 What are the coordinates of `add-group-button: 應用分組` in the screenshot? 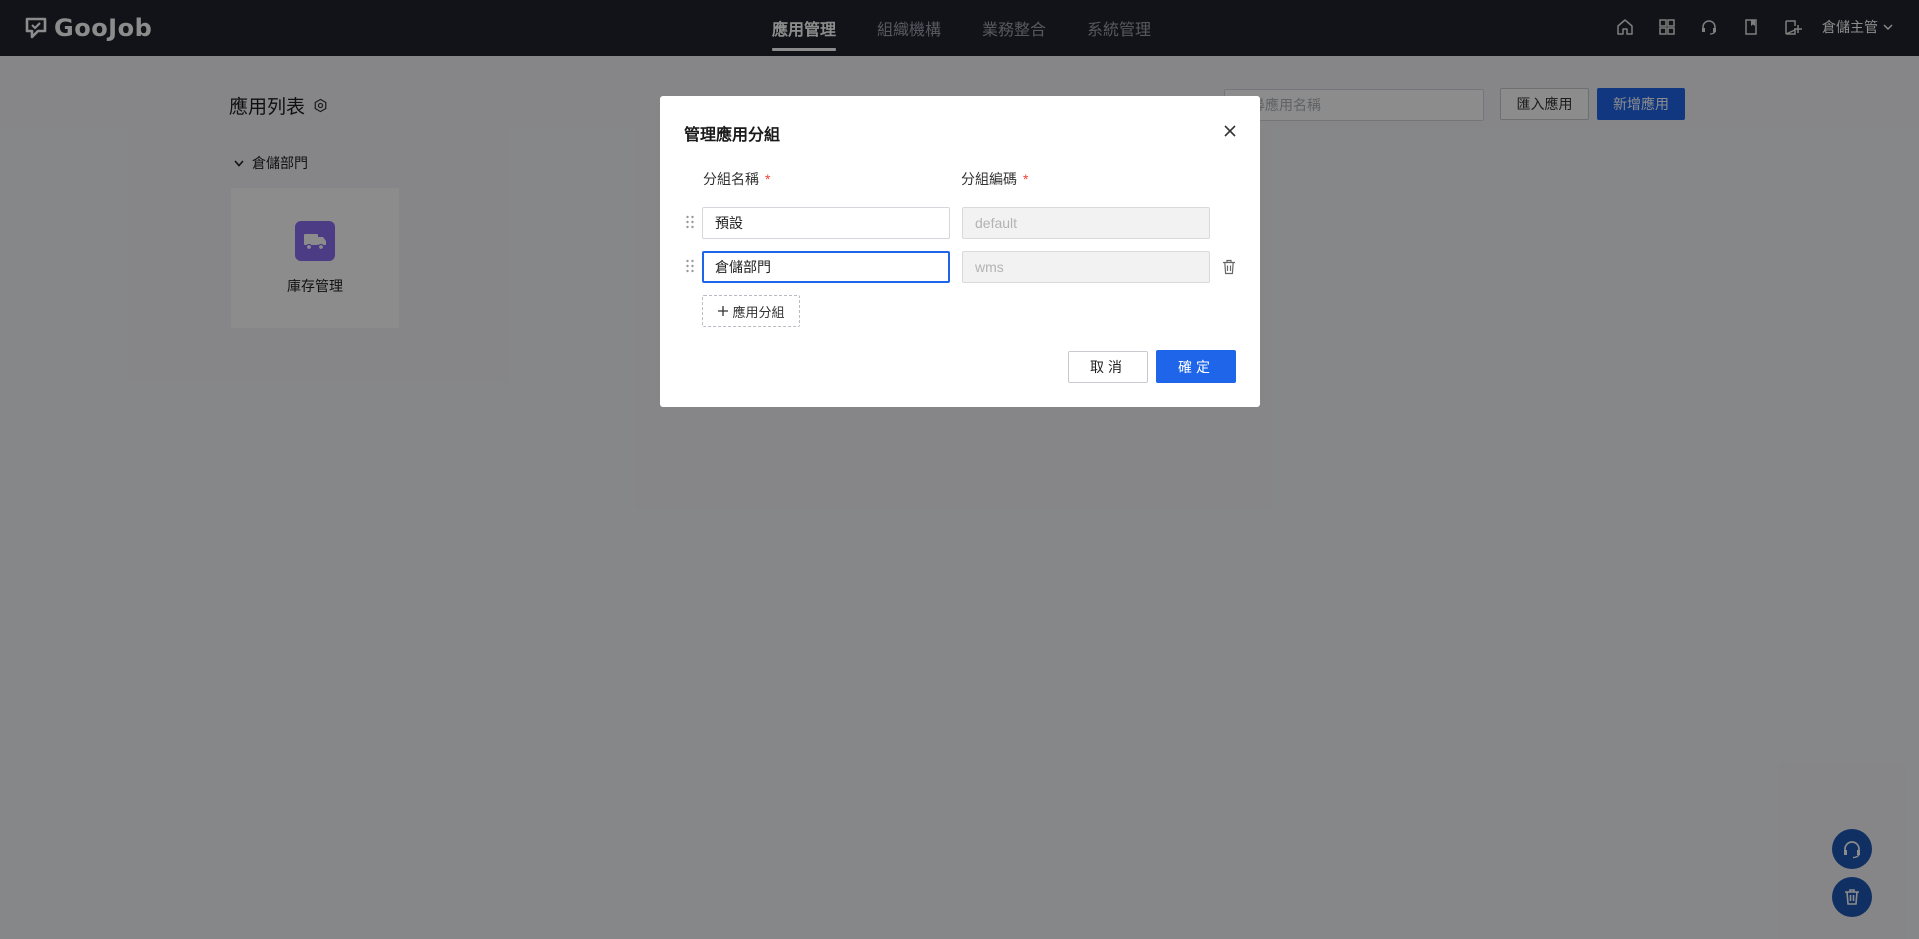 It's located at (751, 311).